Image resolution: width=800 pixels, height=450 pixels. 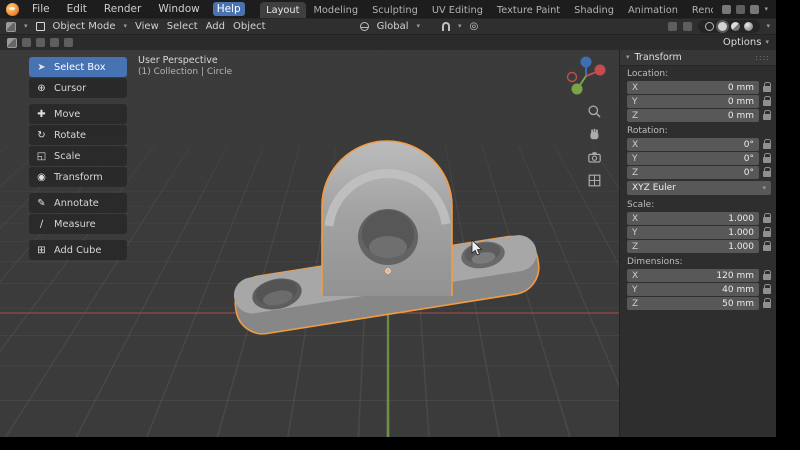 I want to click on tool-cursor: ⊕ Cursor, so click(x=78, y=88).